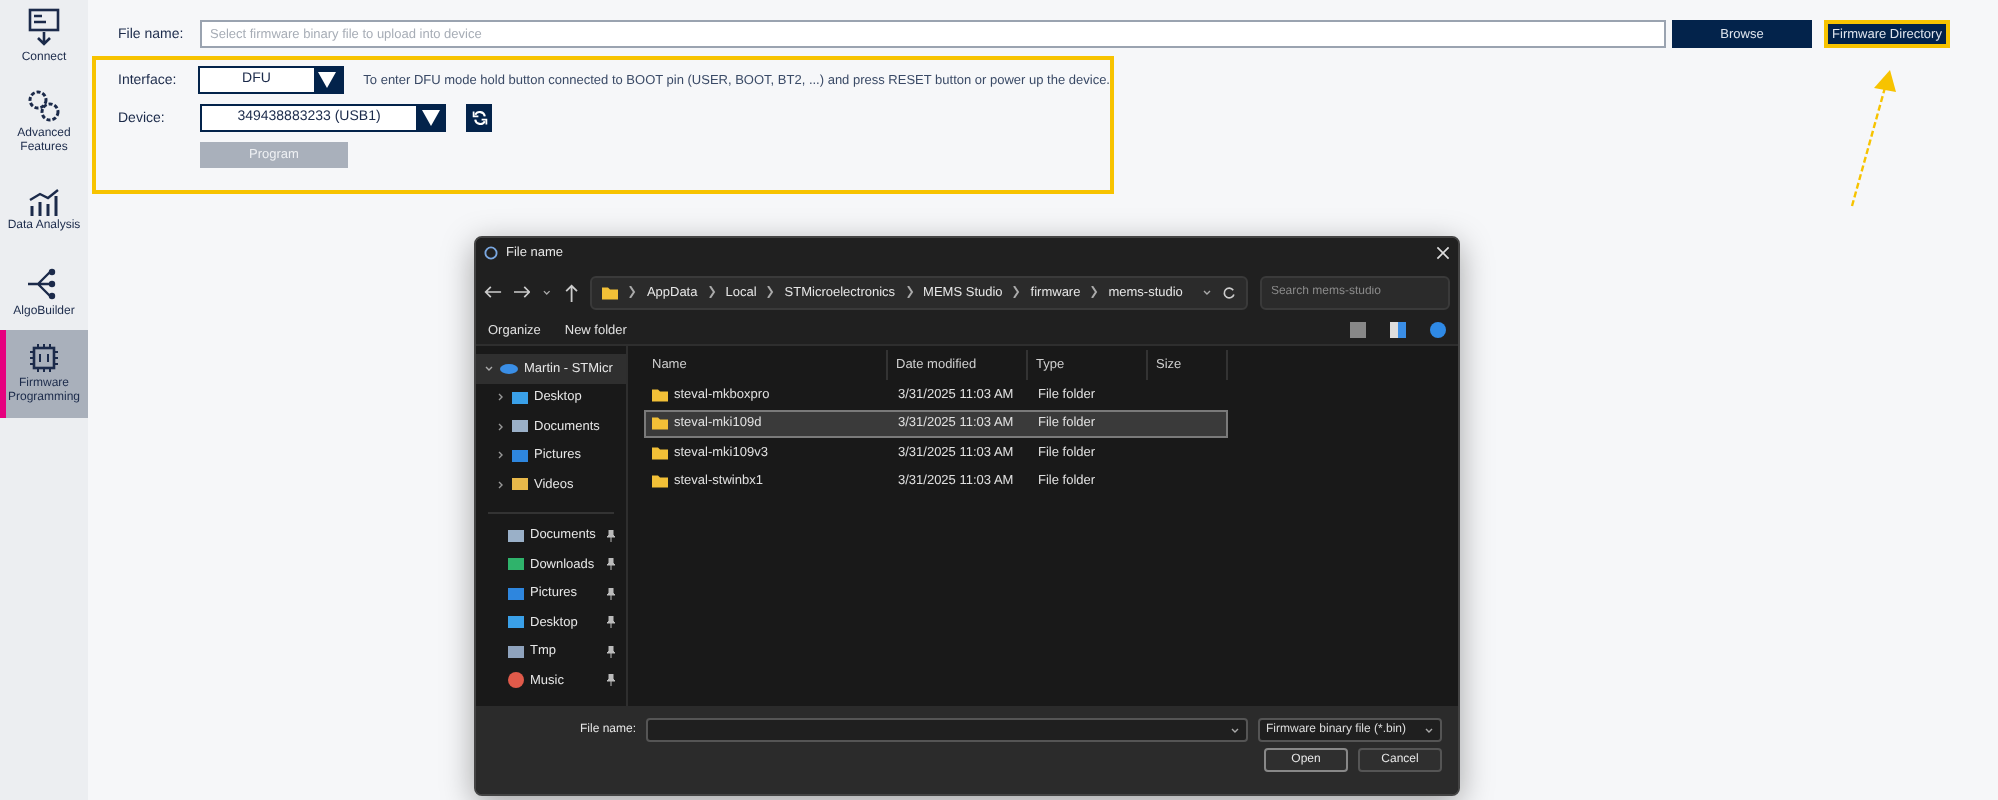 The height and width of the screenshot is (800, 1998). Describe the element at coordinates (1438, 330) in the screenshot. I see `help-icon` at that location.